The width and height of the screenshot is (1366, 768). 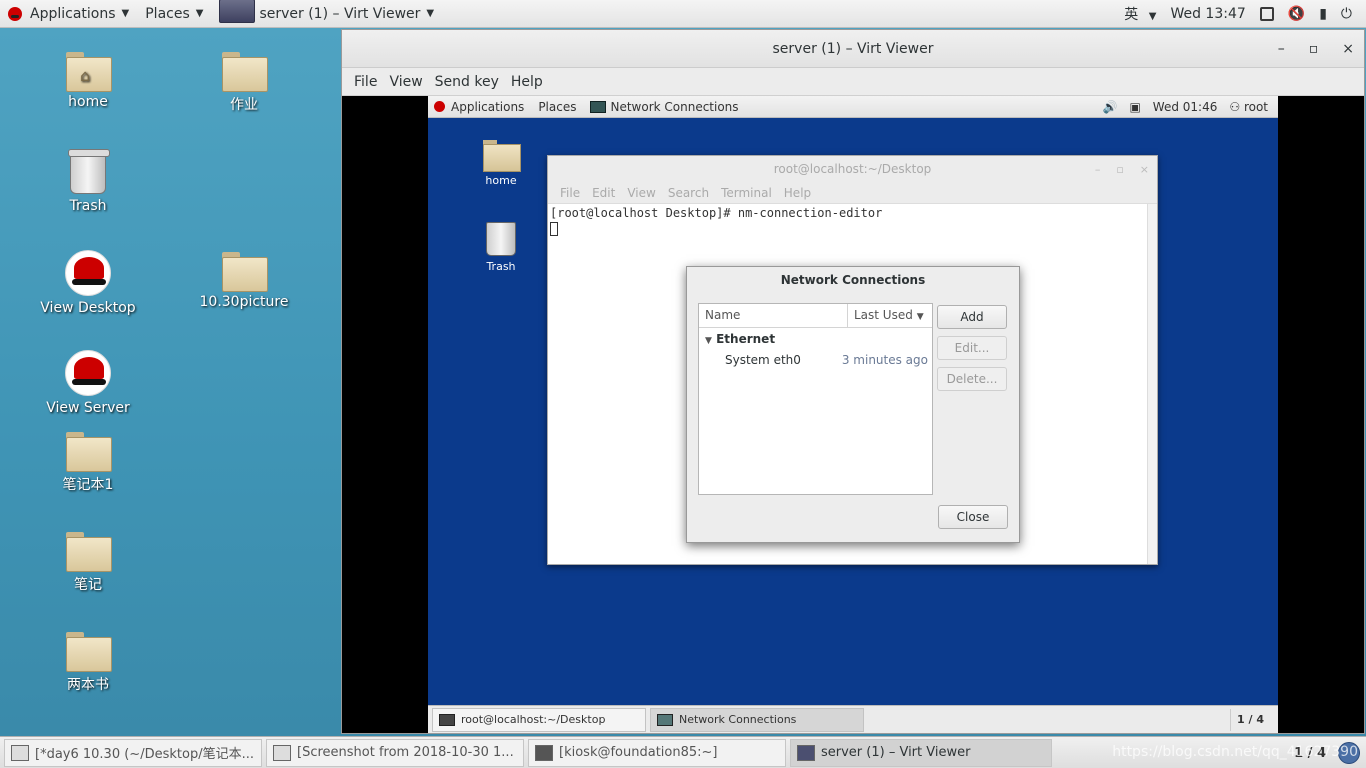 What do you see at coordinates (603, 193) in the screenshot?
I see `menu-edit: Edit` at bounding box center [603, 193].